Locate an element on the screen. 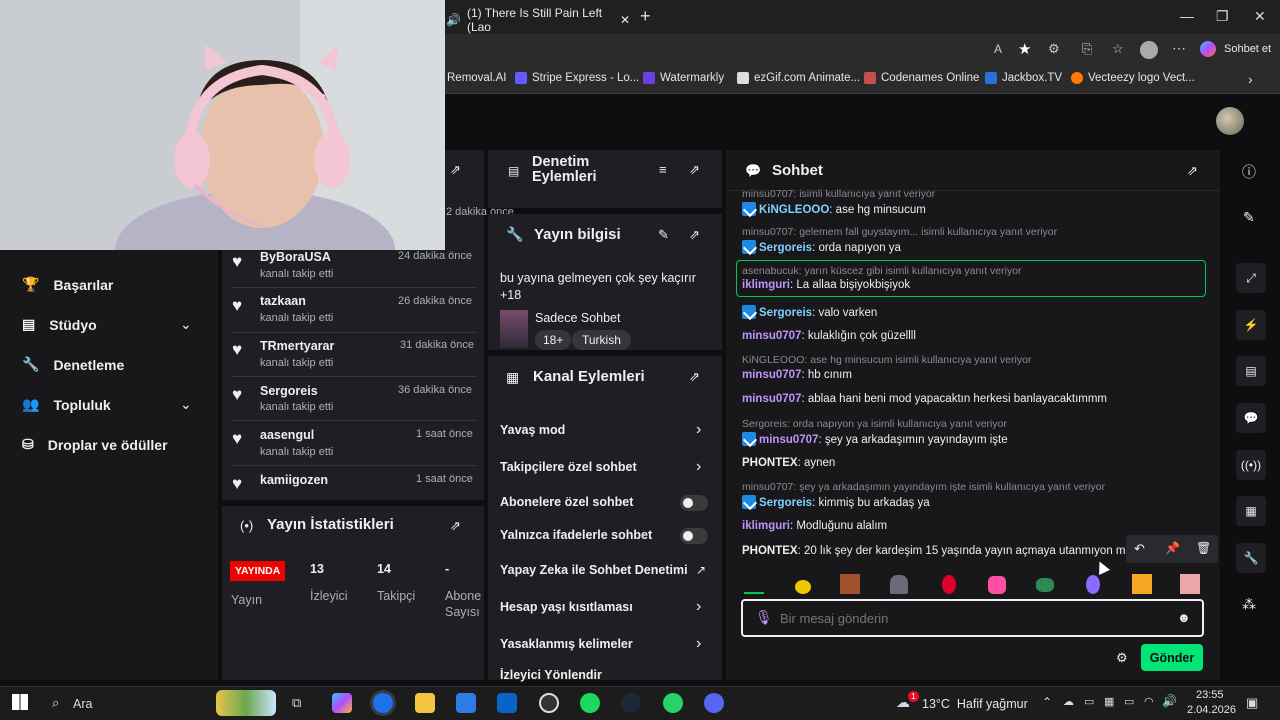 Image resolution: width=1280 pixels, height=720 pixels. send-button: Gönder is located at coordinates (1172, 657).